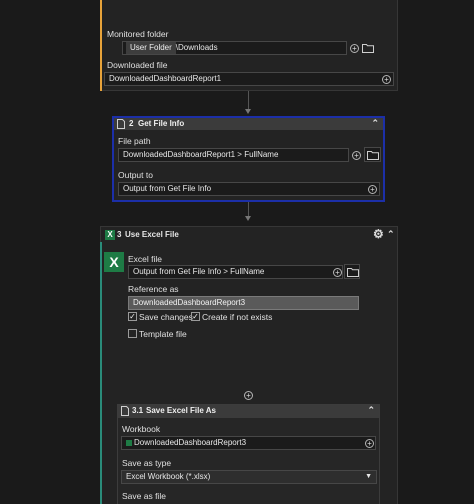  What do you see at coordinates (249, 79) in the screenshot?
I see `downloaded-file-field: DownloadedDashboardReport1` at bounding box center [249, 79].